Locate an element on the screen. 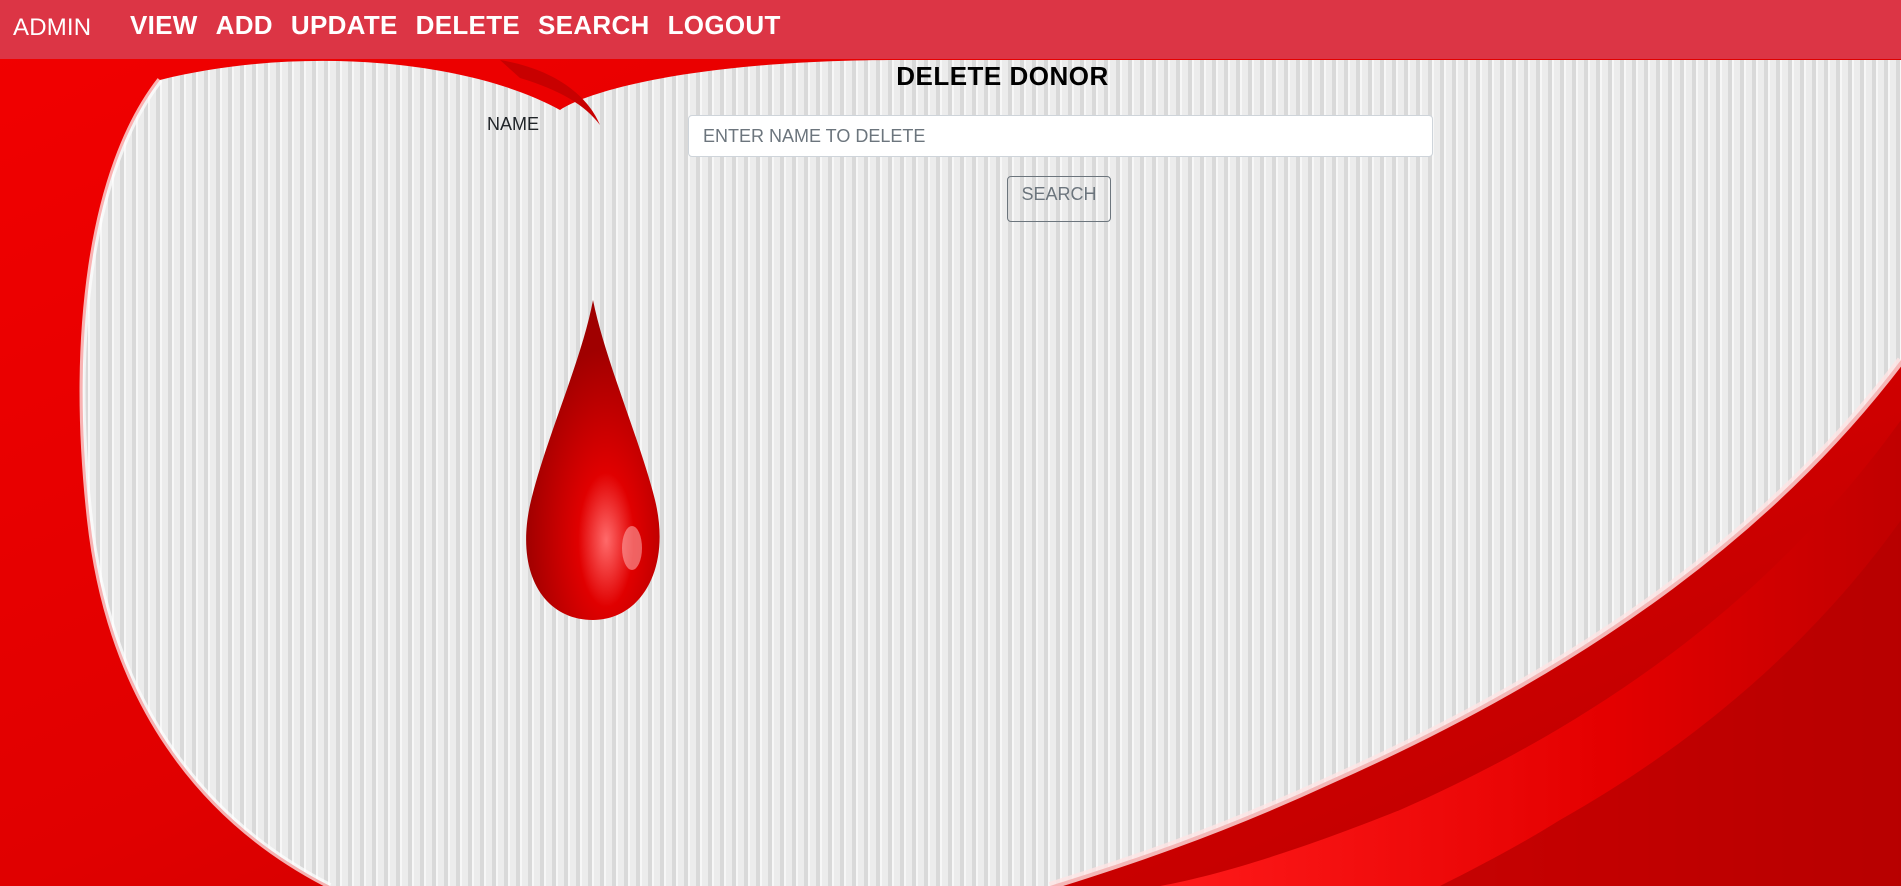 The width and height of the screenshot is (1901, 886). brand-admin-link: ADMIN is located at coordinates (52, 28).